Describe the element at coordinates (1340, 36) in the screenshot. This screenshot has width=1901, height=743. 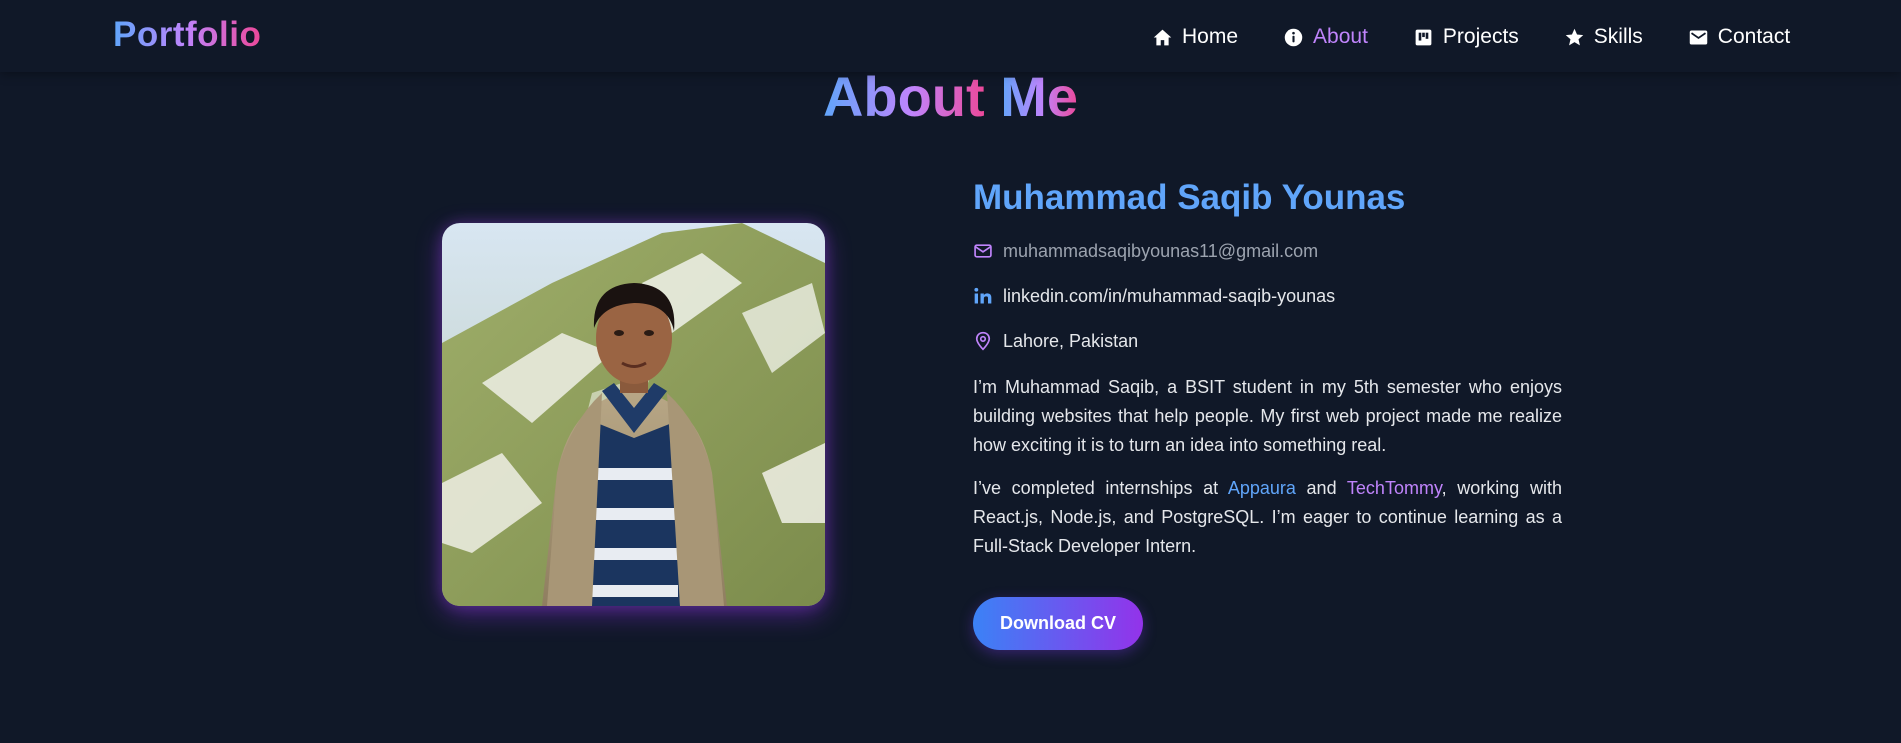
I see `nav-label-about: About` at that location.